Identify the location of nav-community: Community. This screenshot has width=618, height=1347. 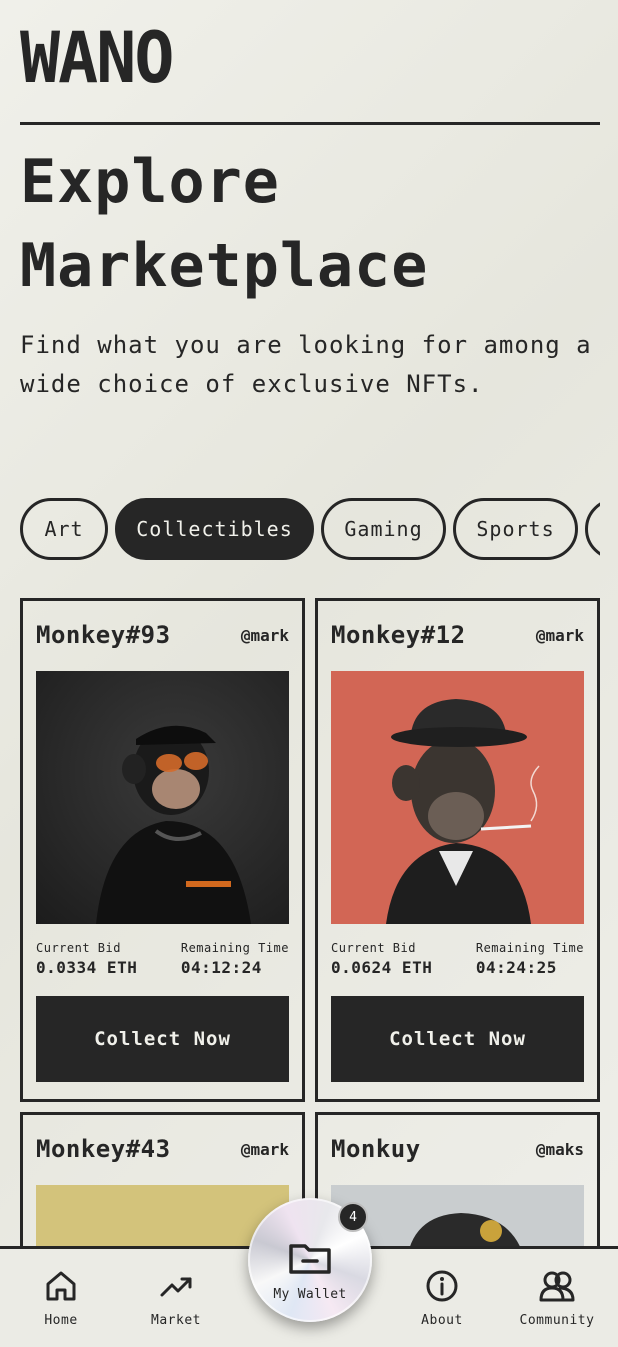
(557, 1298).